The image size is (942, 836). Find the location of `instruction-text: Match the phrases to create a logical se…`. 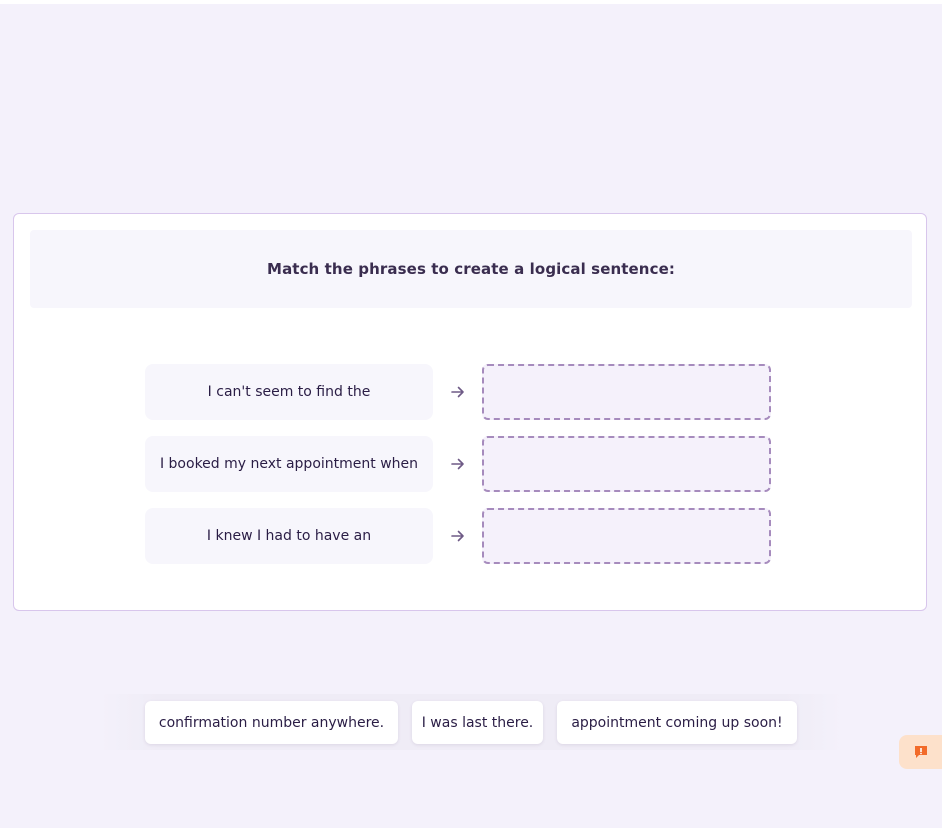

instruction-text: Match the phrases to create a logical se… is located at coordinates (471, 269).